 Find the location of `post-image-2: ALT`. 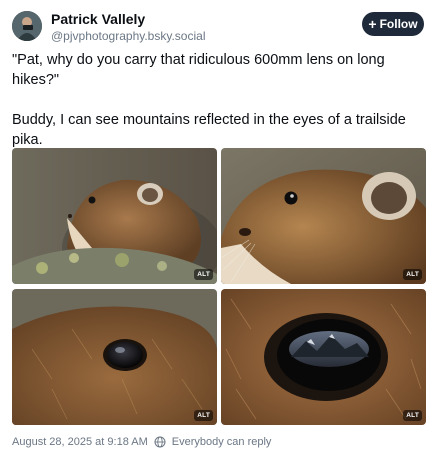

post-image-2: ALT is located at coordinates (323, 216).